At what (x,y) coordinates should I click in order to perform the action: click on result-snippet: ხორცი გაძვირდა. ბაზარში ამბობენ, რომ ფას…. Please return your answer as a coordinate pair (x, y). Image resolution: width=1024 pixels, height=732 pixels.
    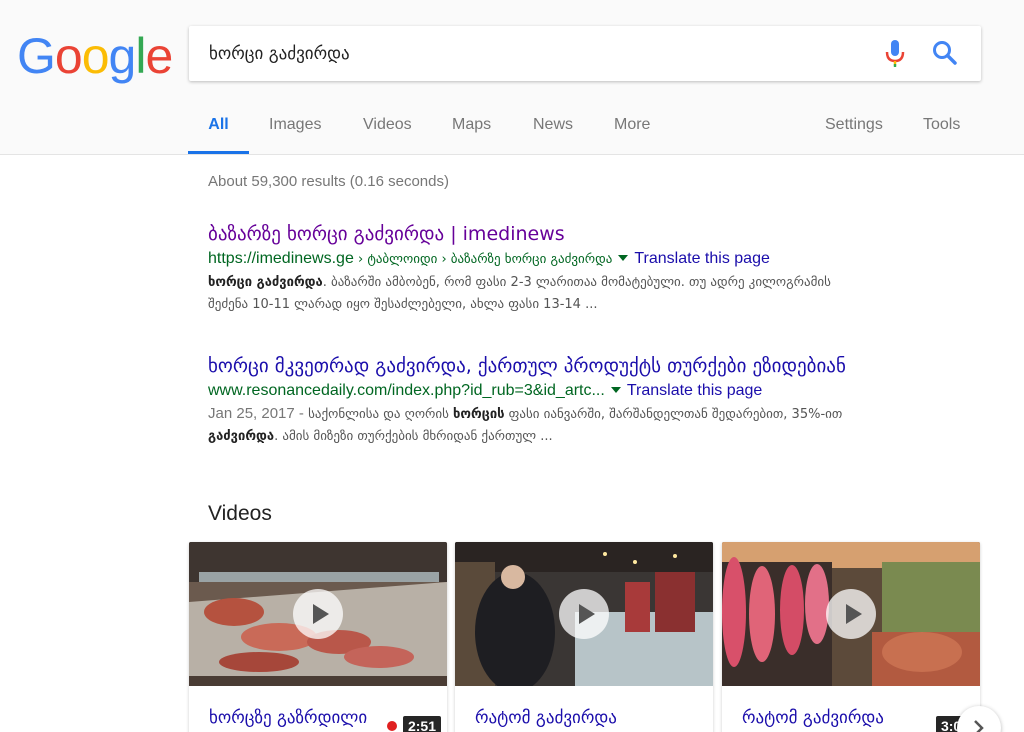
    Looking at the image, I should click on (588, 294).